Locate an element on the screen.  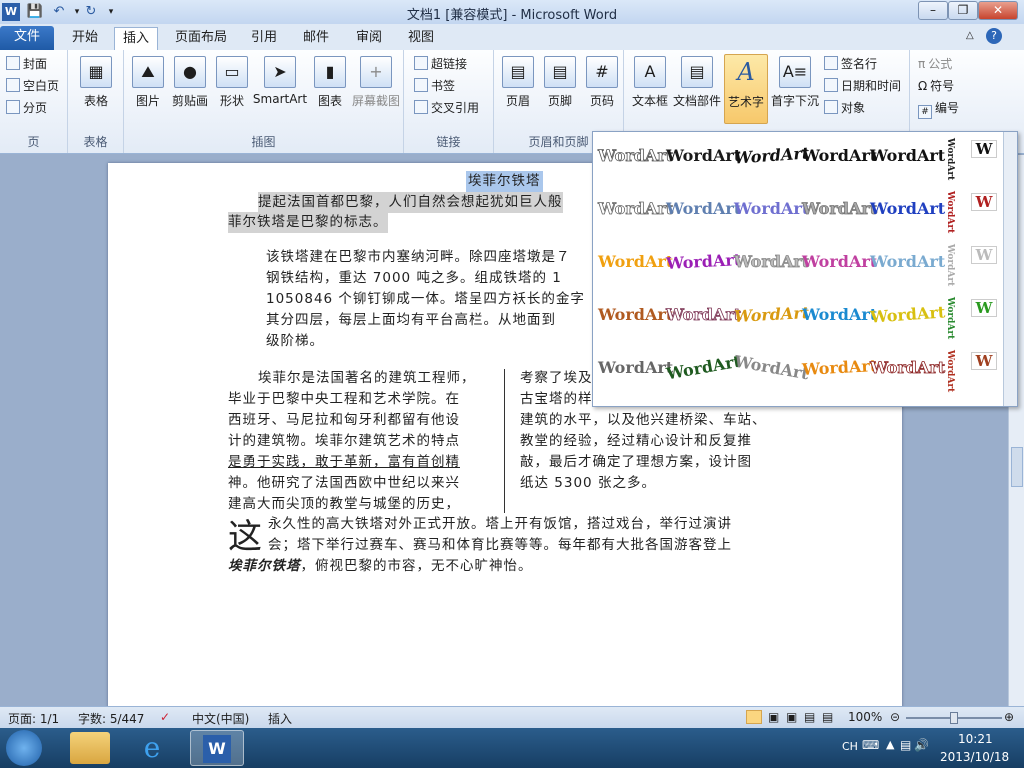
doc-col-left-line5: 是勇于实践，敢于革新，富有首创精 is located at coordinates (344, 462).